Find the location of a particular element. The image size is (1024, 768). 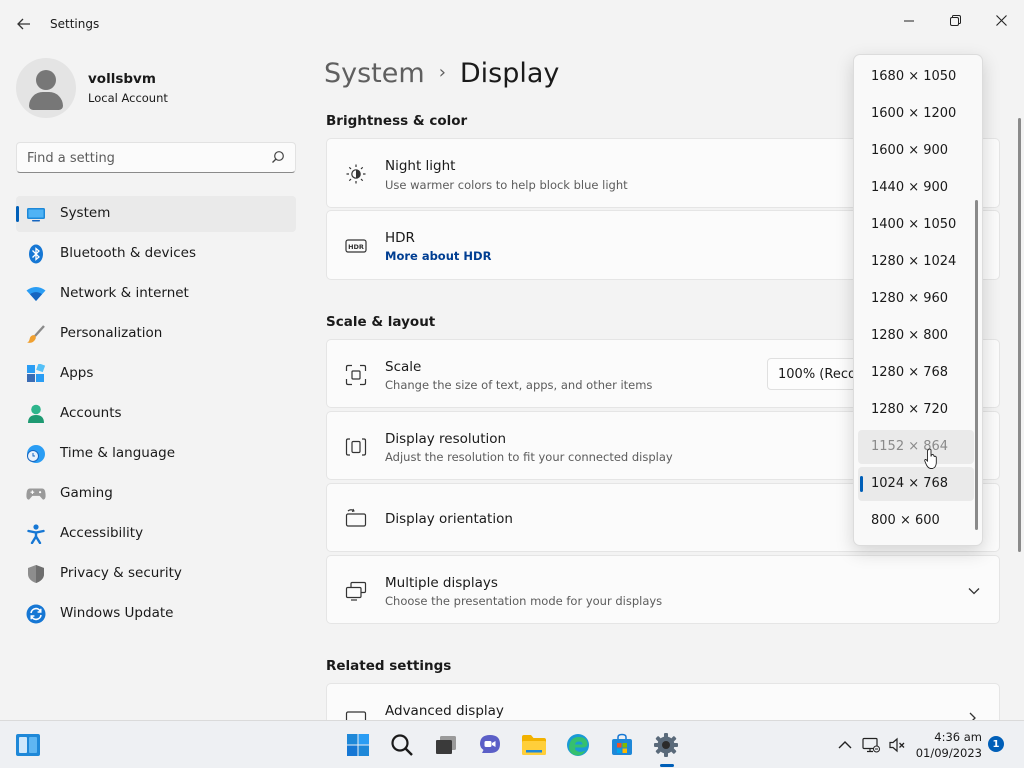

task-view-button is located at coordinates (446, 745).